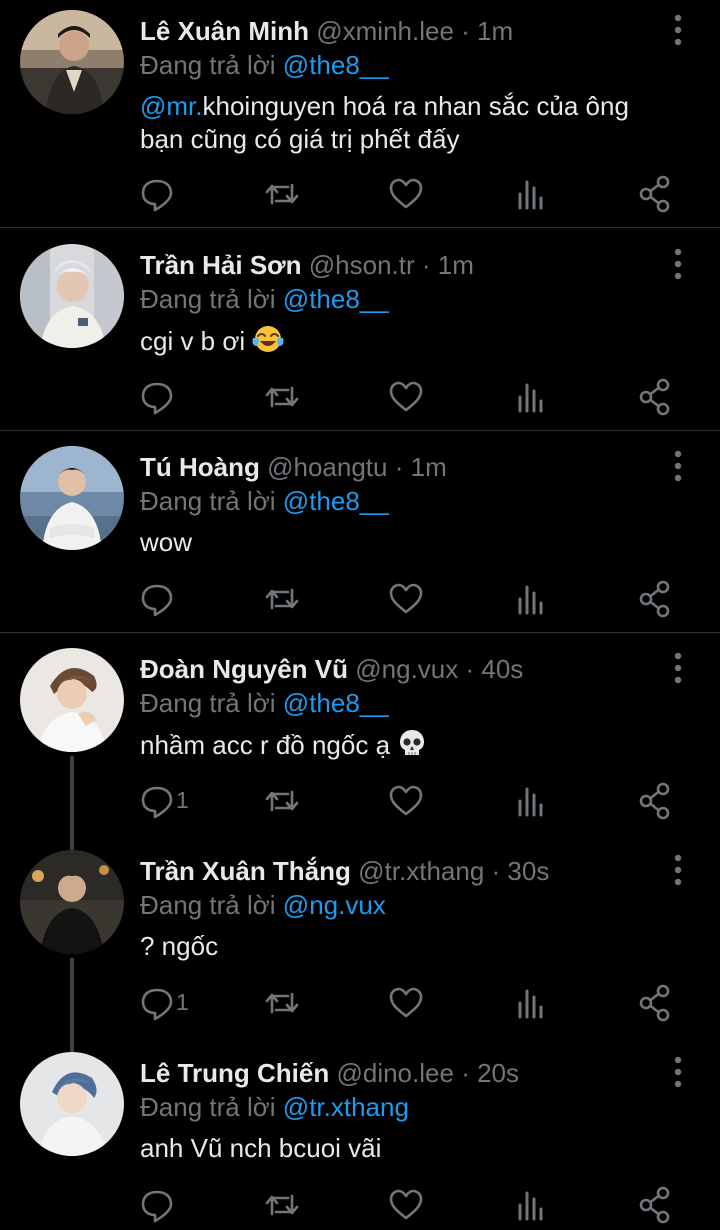 Image resolution: width=720 pixels, height=1230 pixels. Describe the element at coordinates (346, 1107) in the screenshot. I see `reply-to-mention: @tr.xthang` at that location.